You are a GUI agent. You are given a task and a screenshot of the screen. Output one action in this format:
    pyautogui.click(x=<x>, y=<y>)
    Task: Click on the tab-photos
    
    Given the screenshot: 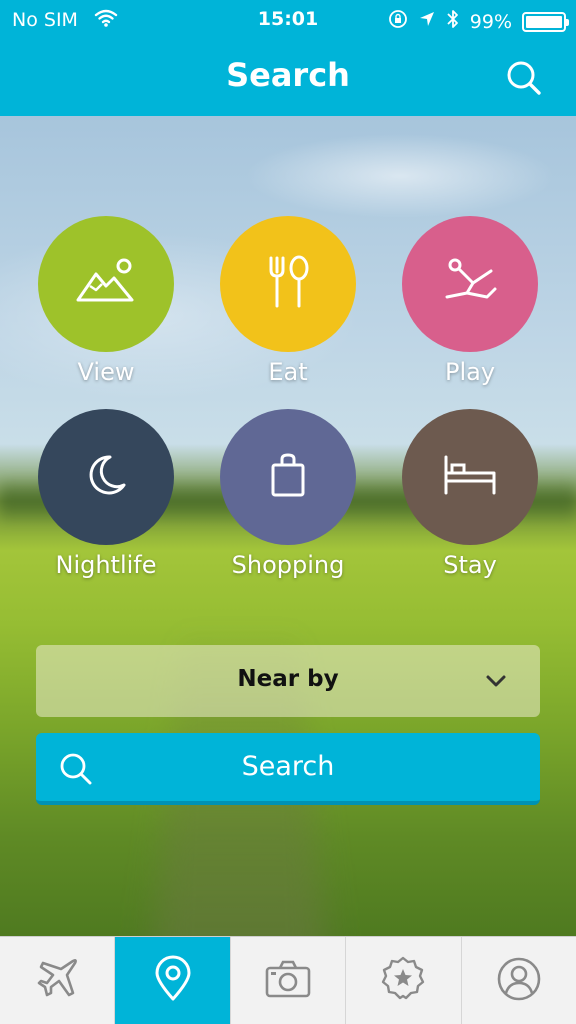 What is the action you would take?
    pyautogui.click(x=289, y=980)
    